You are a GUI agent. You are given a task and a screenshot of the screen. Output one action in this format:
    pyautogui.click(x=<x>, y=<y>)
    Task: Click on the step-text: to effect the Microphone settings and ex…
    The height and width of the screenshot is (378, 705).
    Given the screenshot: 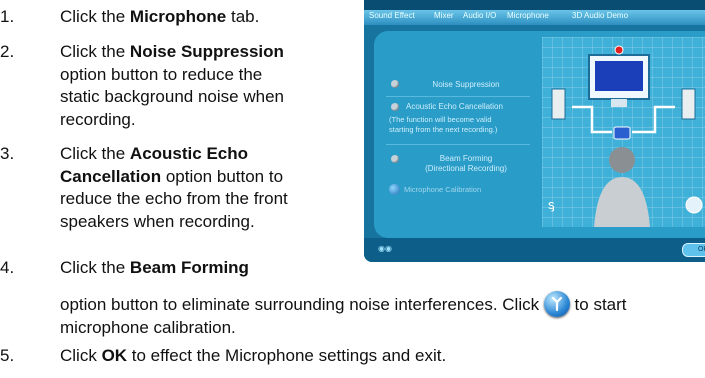 What is the action you would take?
    pyautogui.click(x=287, y=355)
    